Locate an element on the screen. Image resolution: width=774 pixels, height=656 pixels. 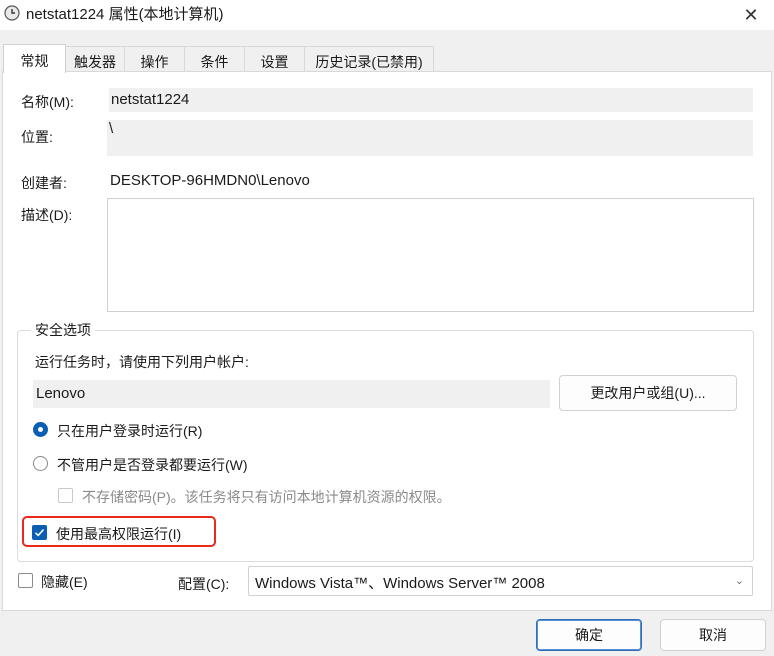
ok-button: 确定 is located at coordinates (589, 635).